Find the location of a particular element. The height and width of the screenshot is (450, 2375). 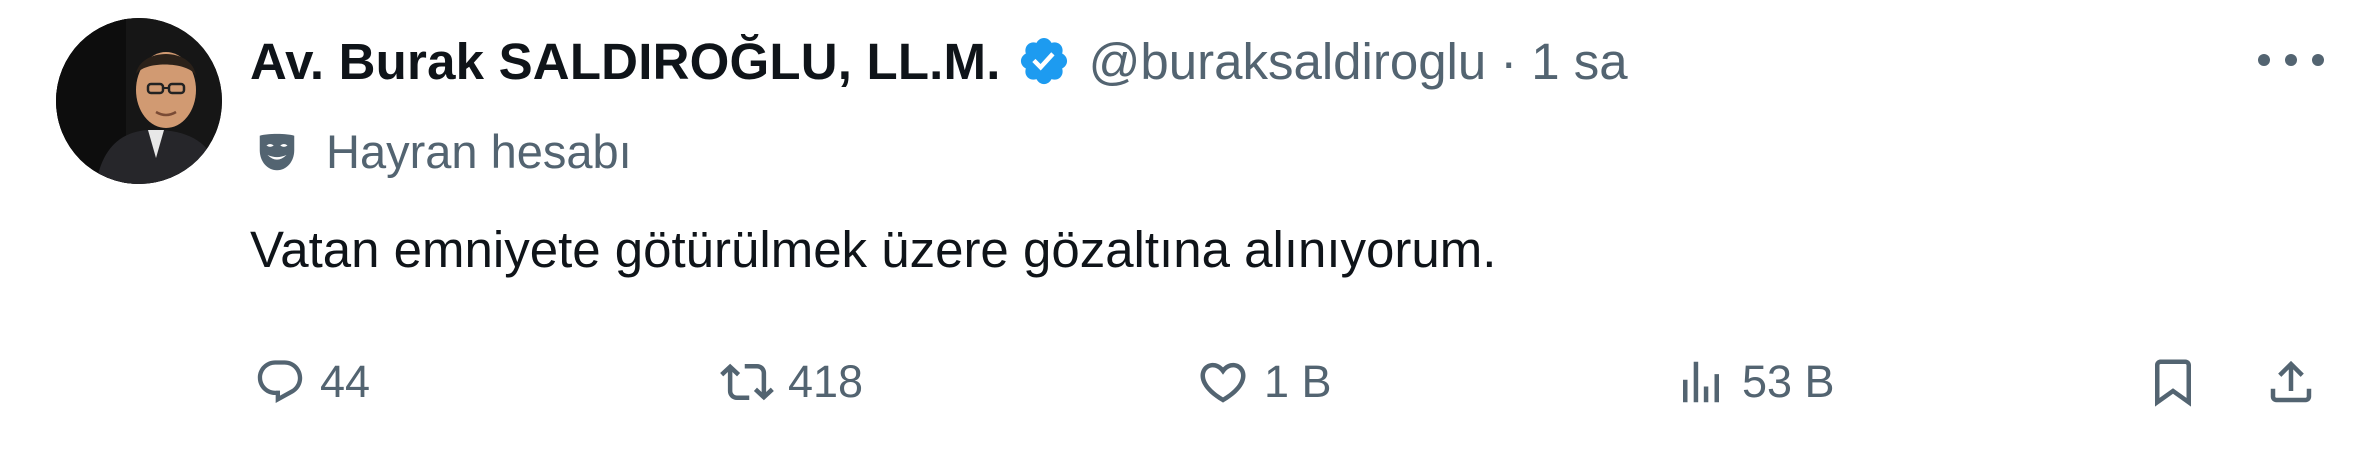

share-icon is located at coordinates (2291, 382).